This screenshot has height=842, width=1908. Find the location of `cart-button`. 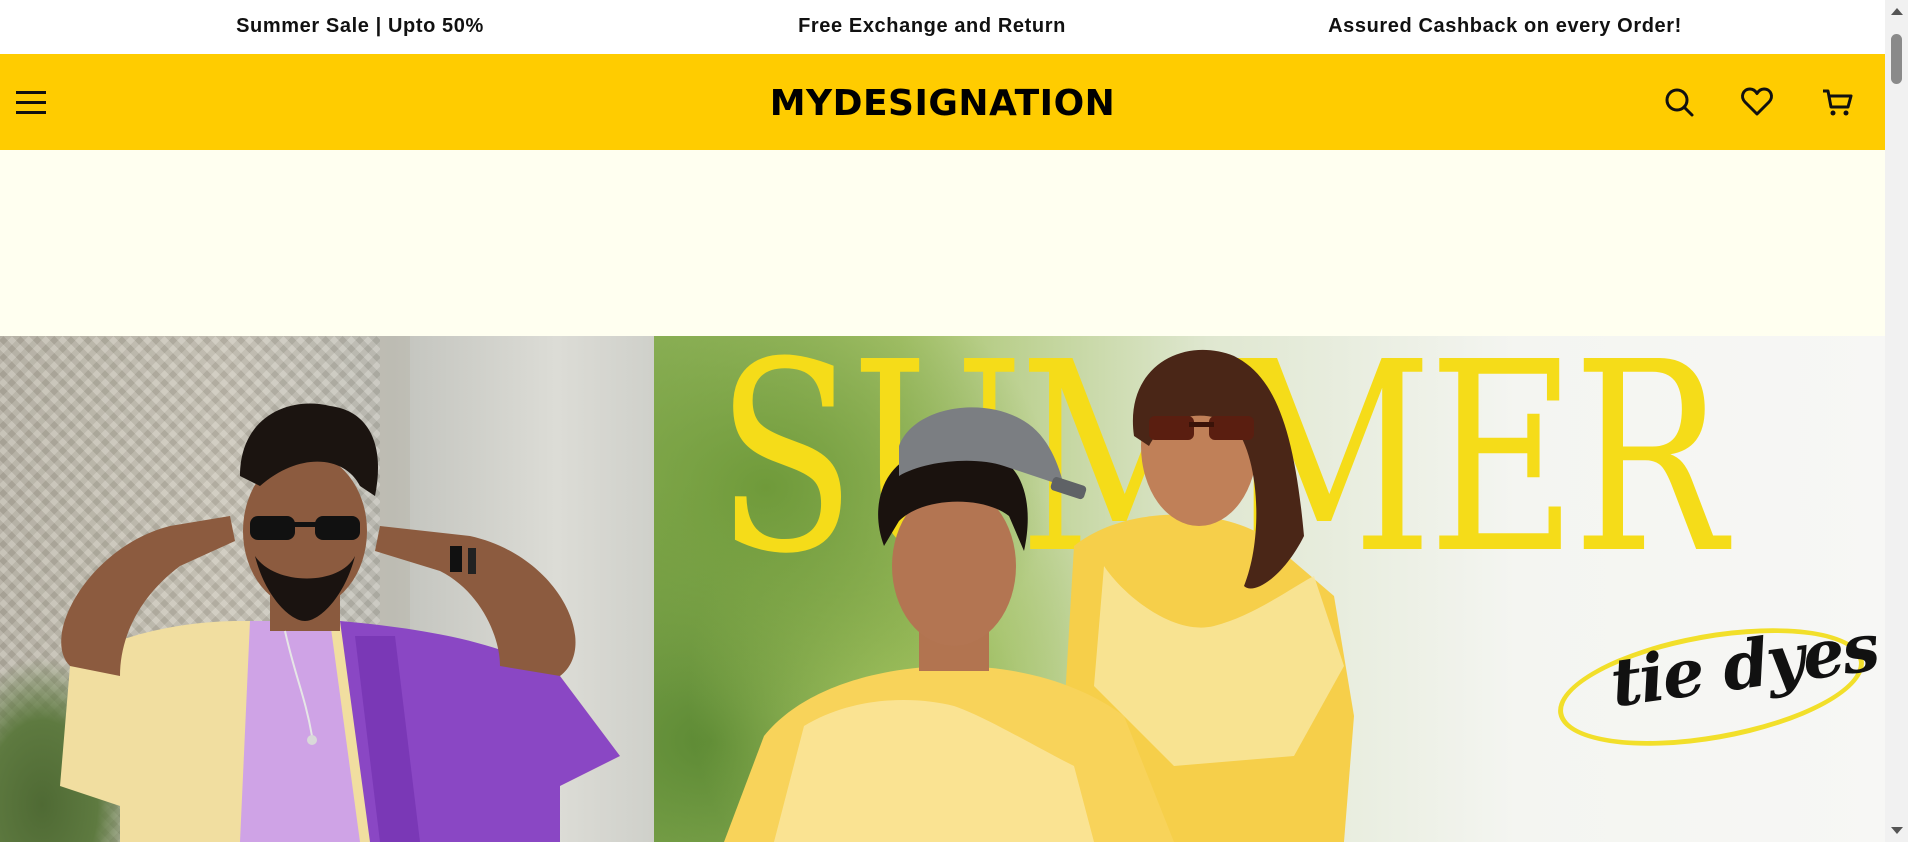

cart-button is located at coordinates (1837, 102).